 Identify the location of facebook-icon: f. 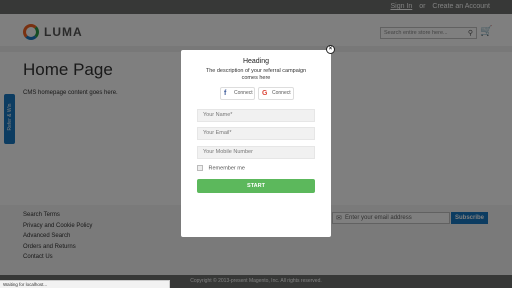
(225, 93).